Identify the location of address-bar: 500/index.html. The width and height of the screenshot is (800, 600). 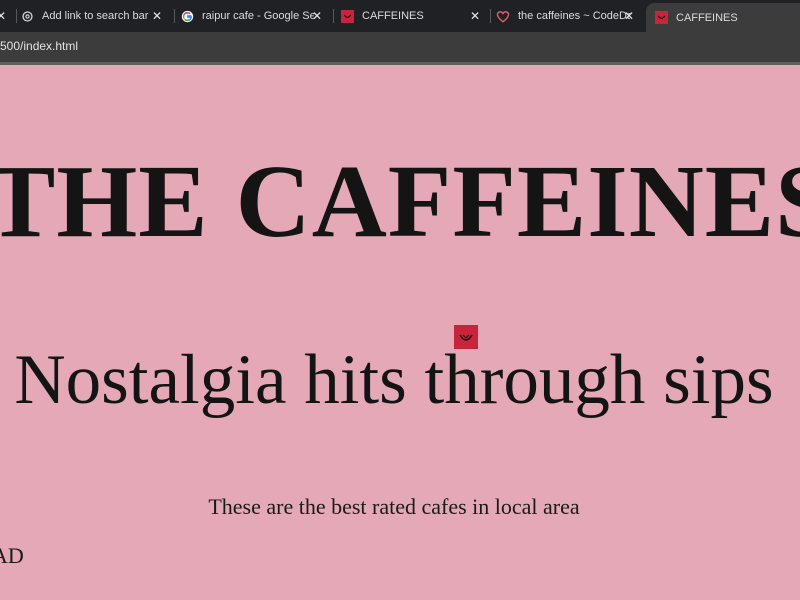
(400, 47).